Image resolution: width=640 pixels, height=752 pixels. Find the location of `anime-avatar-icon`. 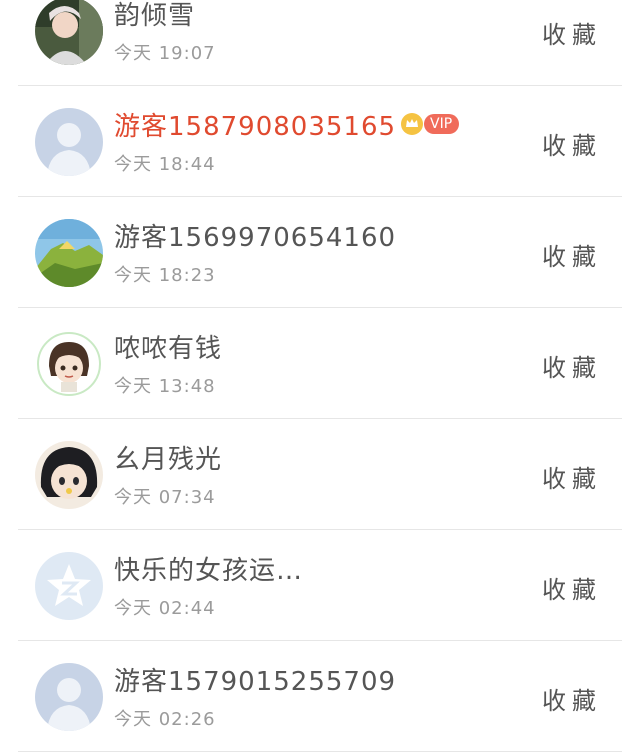

anime-avatar-icon is located at coordinates (69, 475).